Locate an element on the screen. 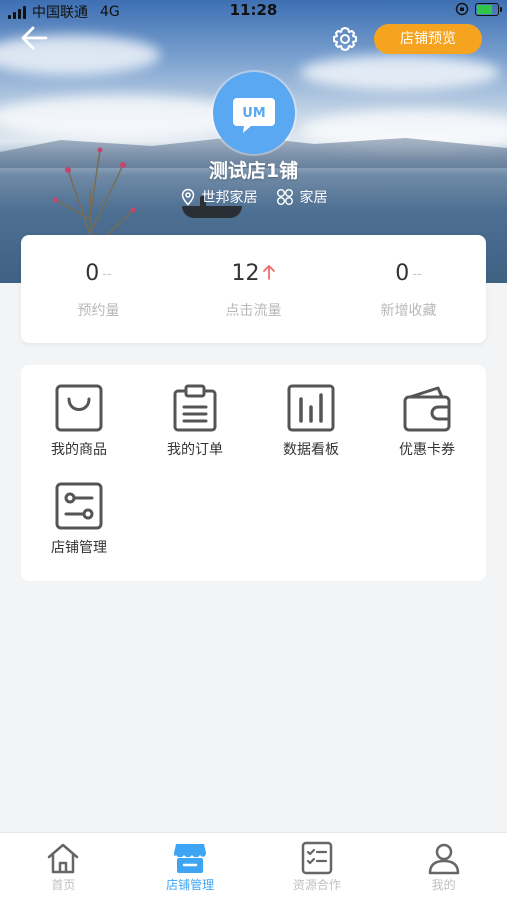  clock: 11:28 is located at coordinates (253, 10).